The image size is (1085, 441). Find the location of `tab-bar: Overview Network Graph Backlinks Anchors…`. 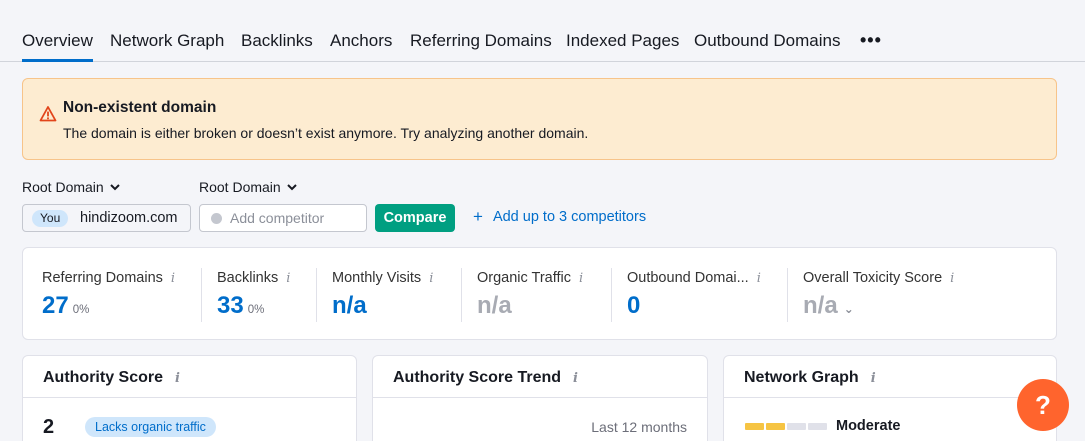

tab-bar: Overview Network Graph Backlinks Anchors… is located at coordinates (542, 31).